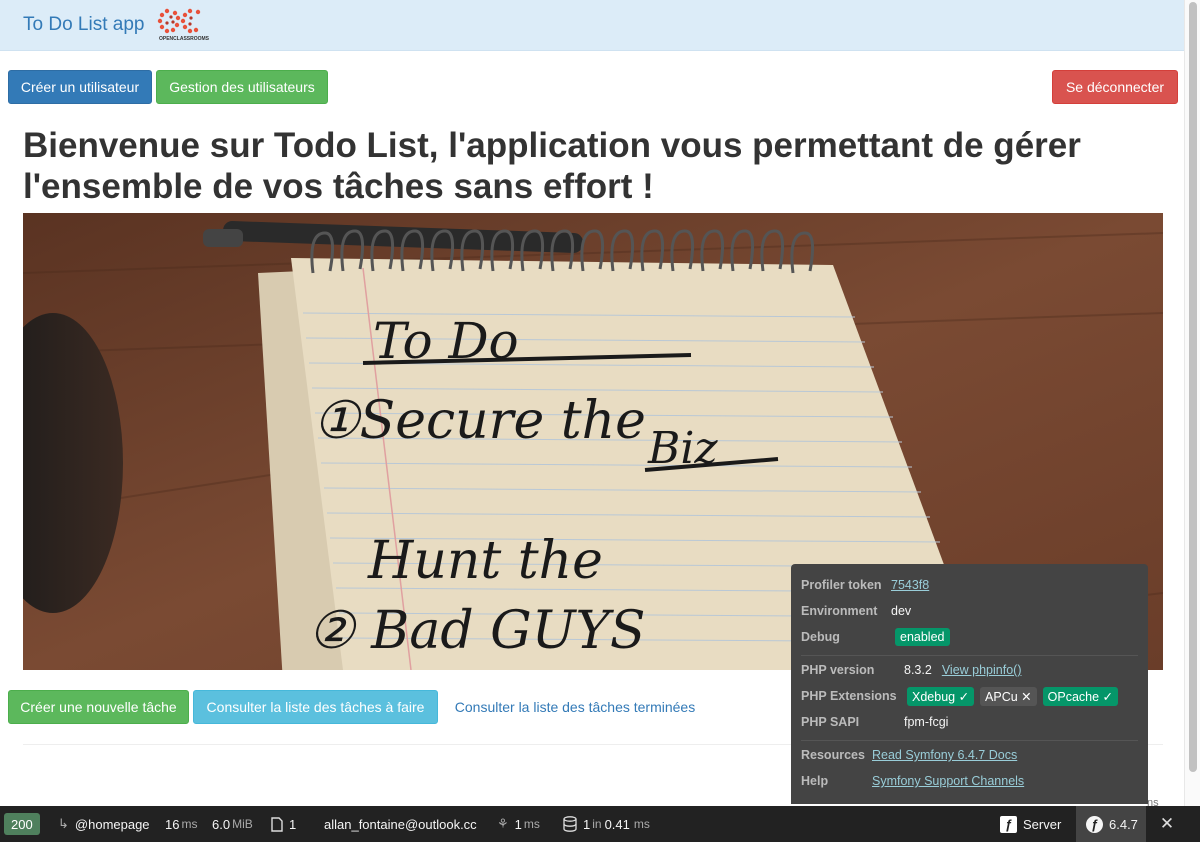  I want to click on status-code-badge: 200, so click(22, 824).